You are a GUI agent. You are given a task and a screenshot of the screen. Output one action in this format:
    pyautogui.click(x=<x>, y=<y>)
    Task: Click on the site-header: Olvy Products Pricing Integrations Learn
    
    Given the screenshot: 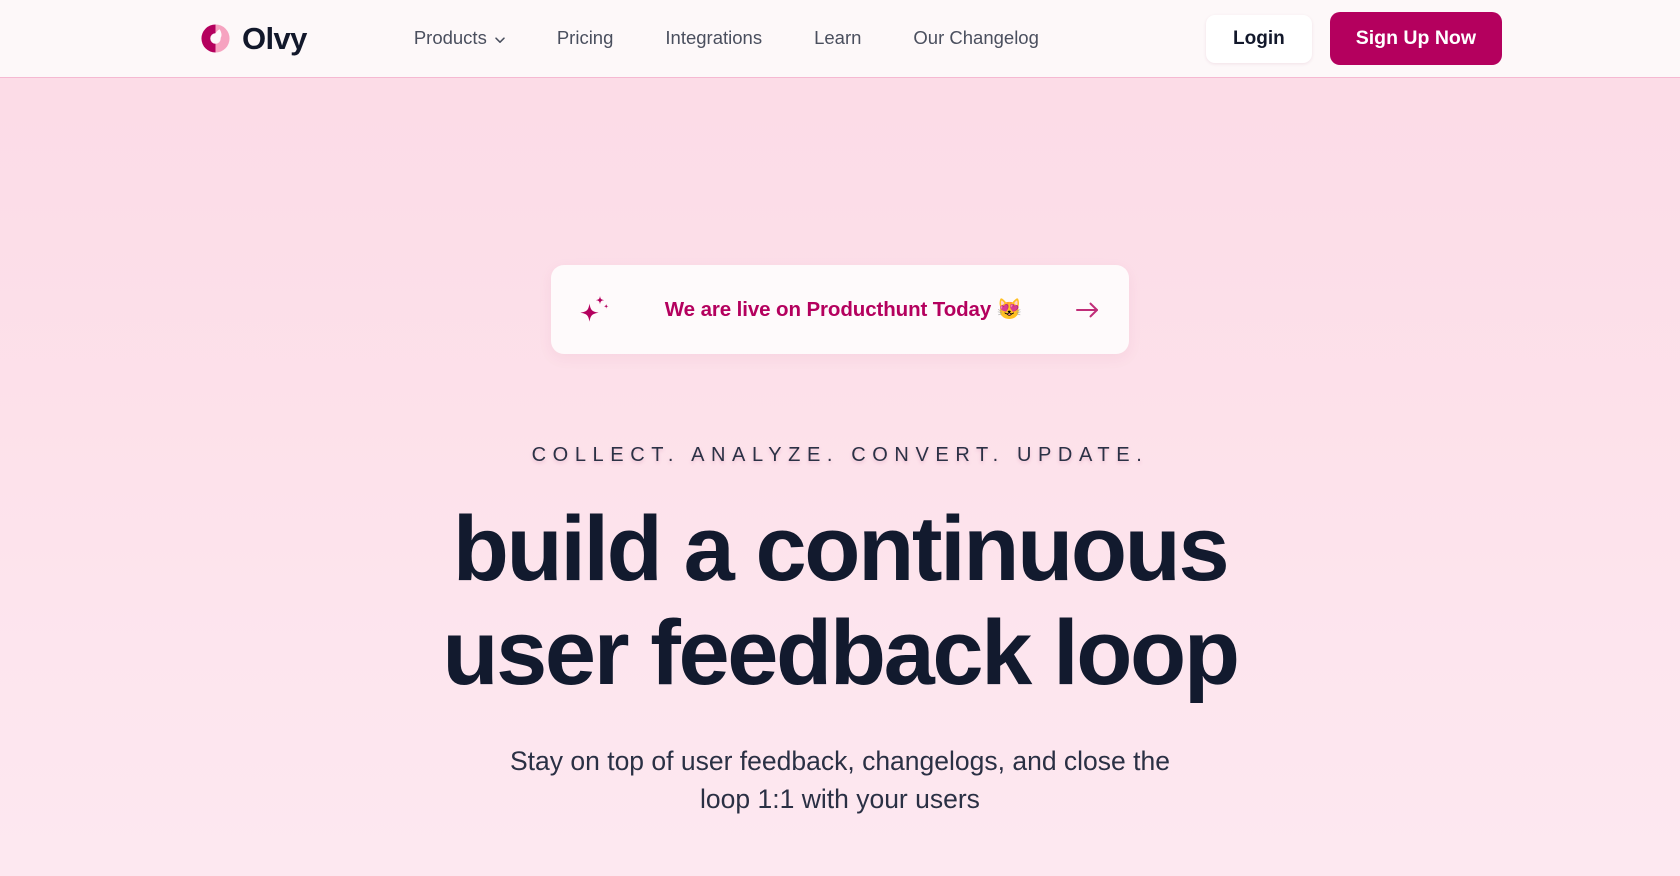 What is the action you would take?
    pyautogui.click(x=840, y=39)
    